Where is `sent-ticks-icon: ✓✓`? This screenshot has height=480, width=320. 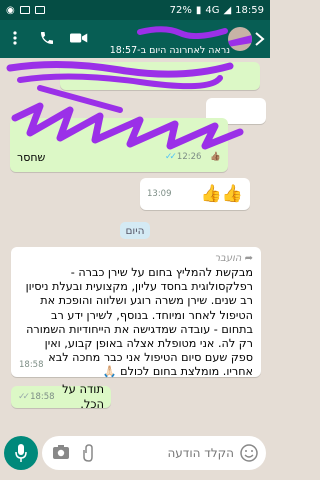 sent-ticks-icon: ✓✓ is located at coordinates (24, 396).